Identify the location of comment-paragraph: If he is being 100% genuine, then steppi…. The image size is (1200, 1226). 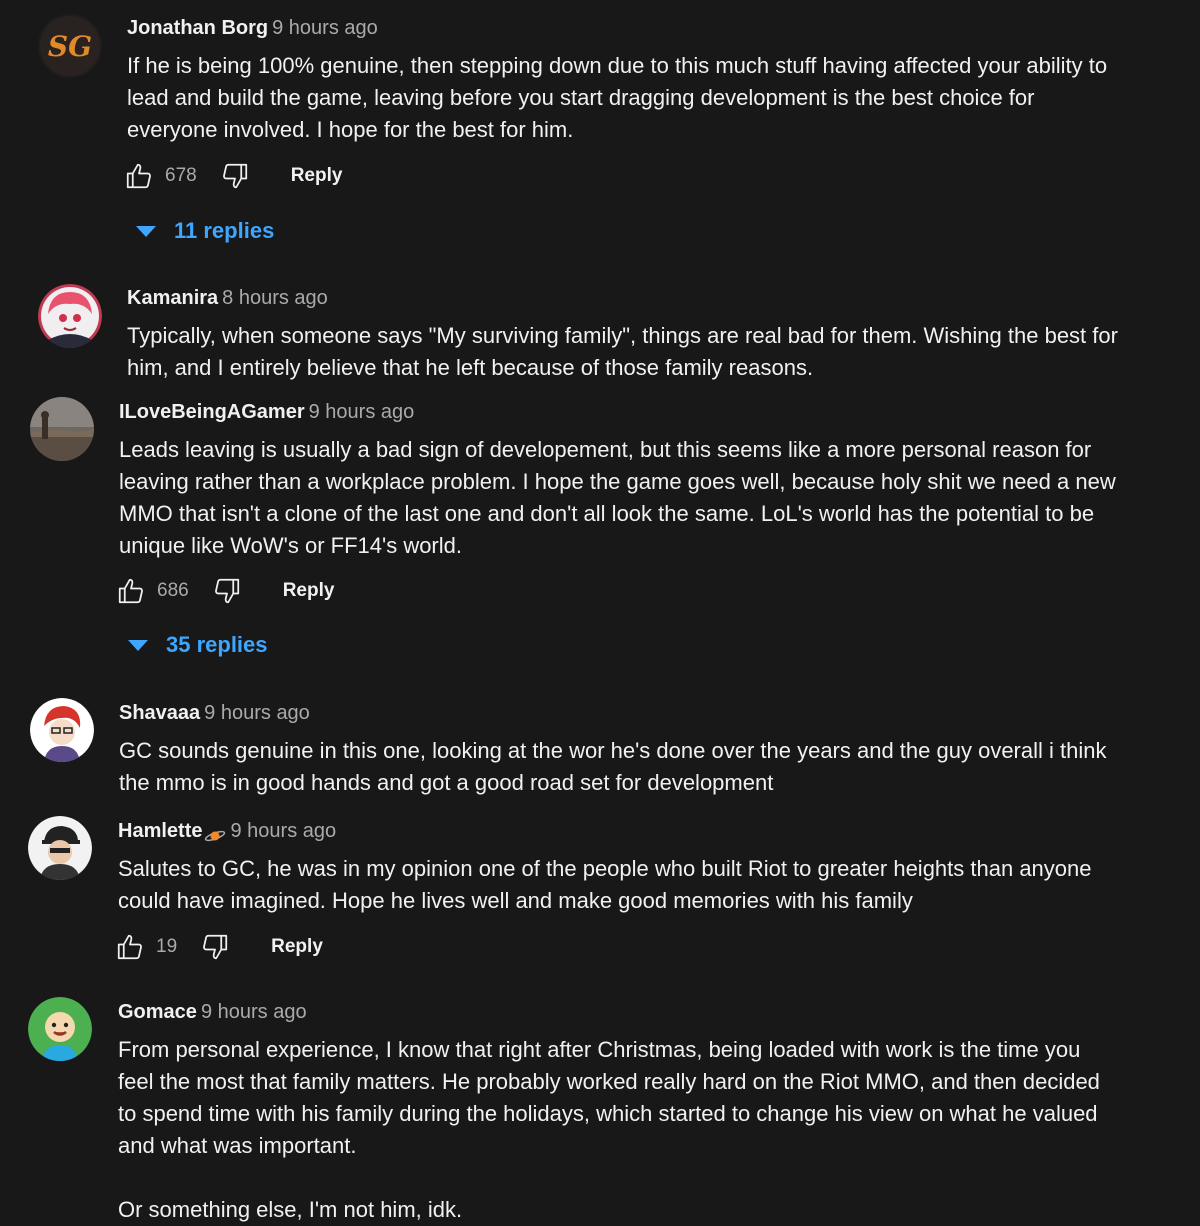
(617, 97).